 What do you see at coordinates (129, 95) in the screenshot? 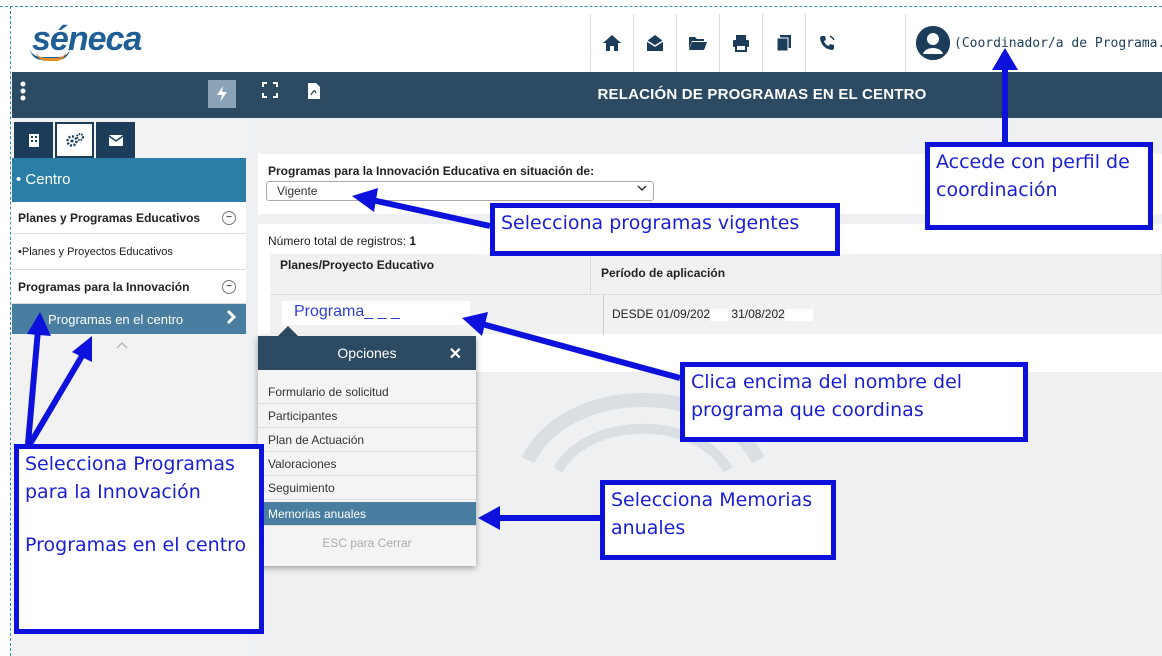
I see `sidebar-toolbar` at bounding box center [129, 95].